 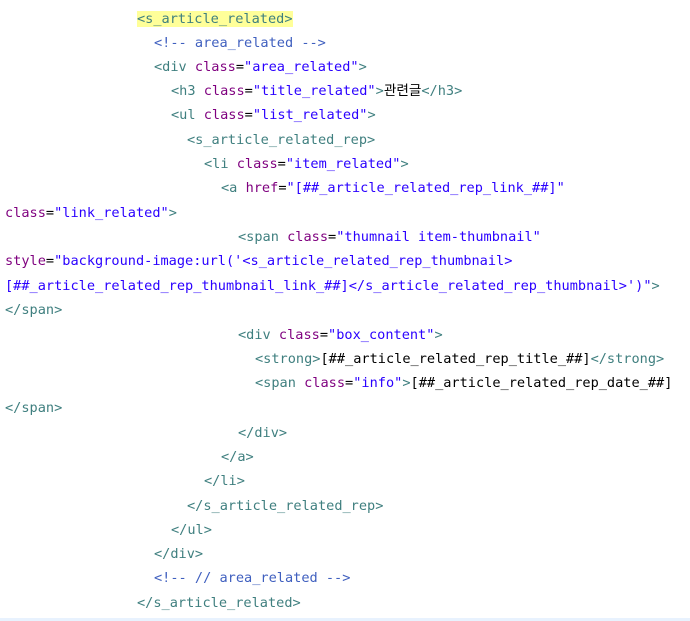 I want to click on code-token: <strong>, so click(x=288, y=359).